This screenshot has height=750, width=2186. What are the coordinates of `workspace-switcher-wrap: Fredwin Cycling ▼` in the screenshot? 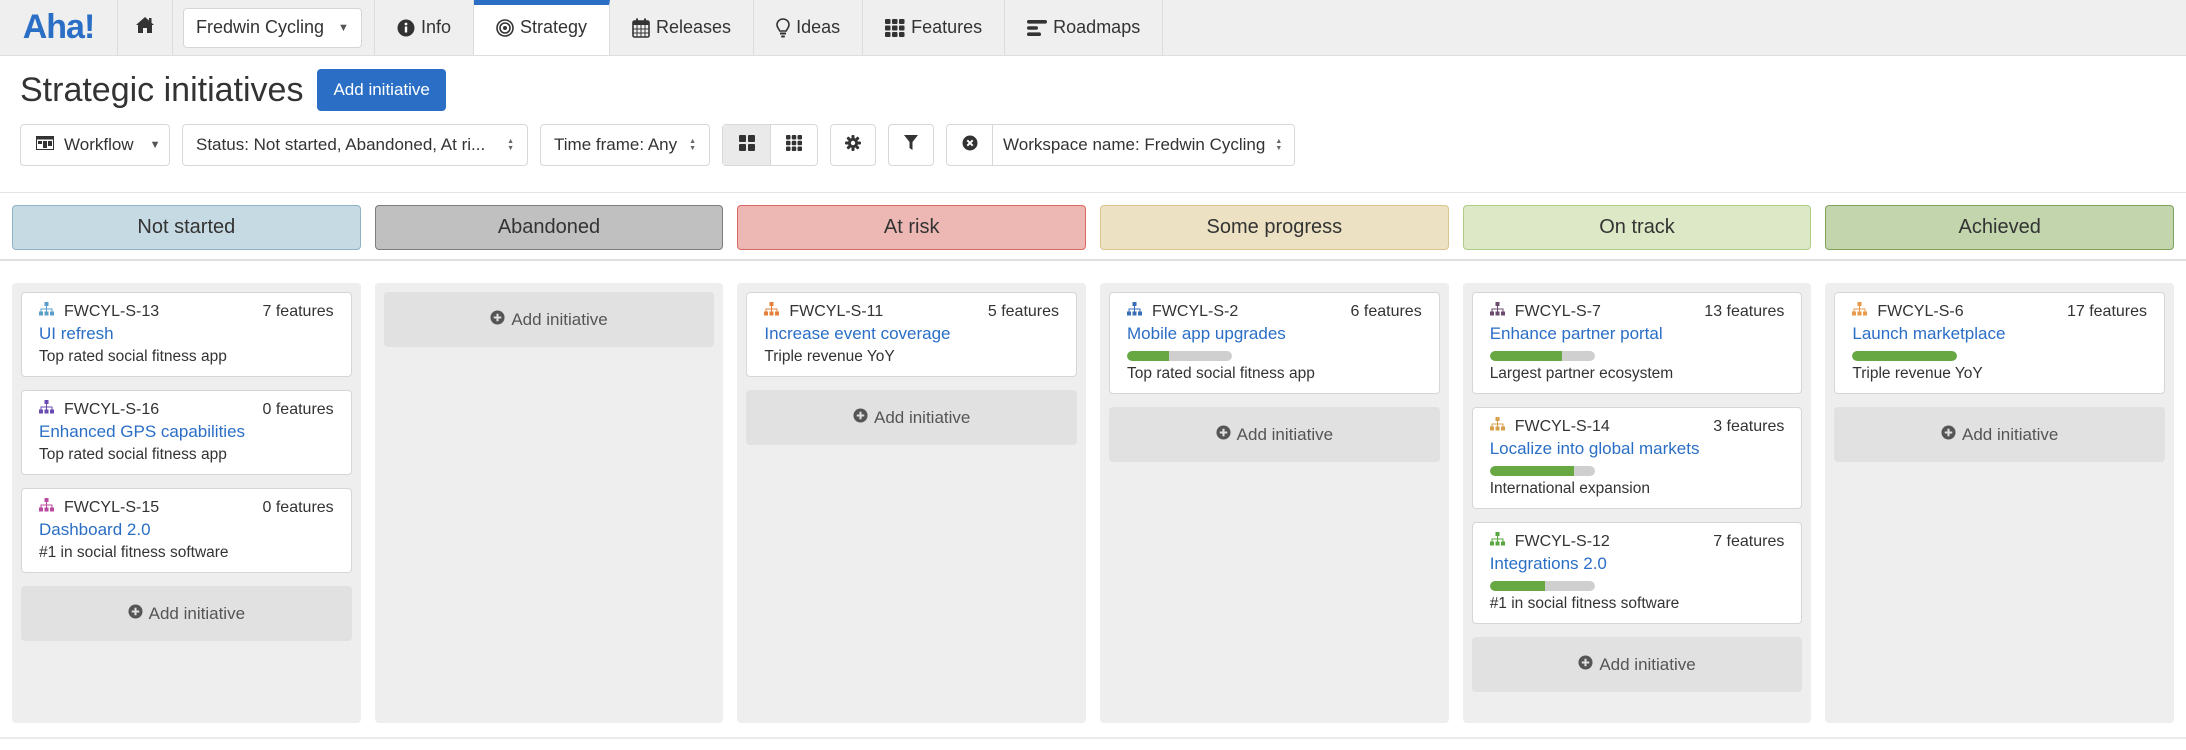 It's located at (274, 27).